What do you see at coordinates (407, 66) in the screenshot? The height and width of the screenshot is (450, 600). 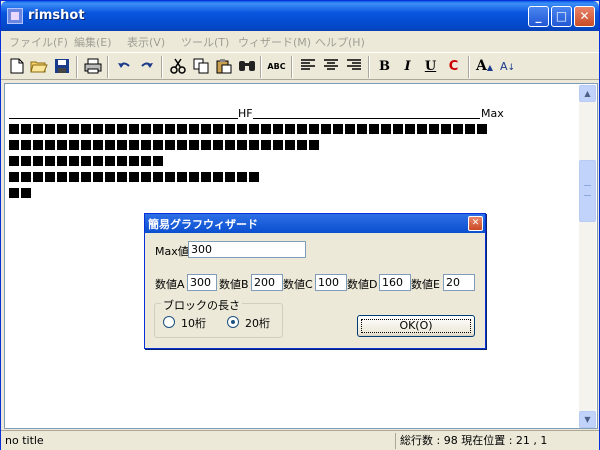 I see `italic-button: I` at bounding box center [407, 66].